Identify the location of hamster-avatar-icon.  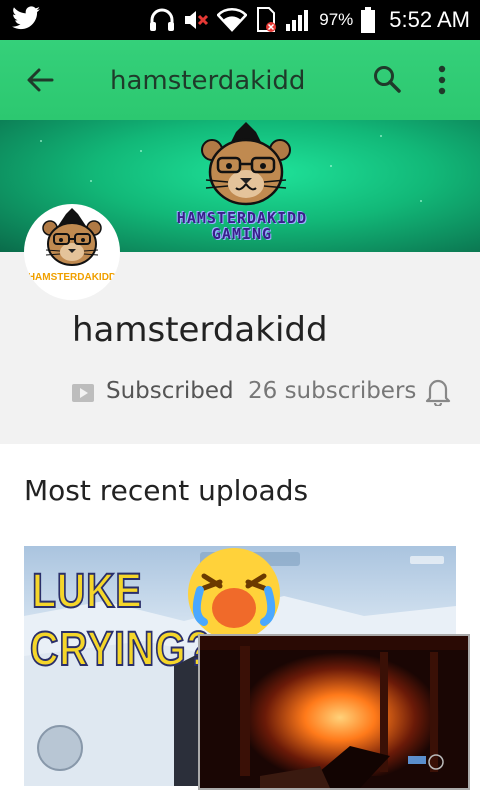
(72, 237).